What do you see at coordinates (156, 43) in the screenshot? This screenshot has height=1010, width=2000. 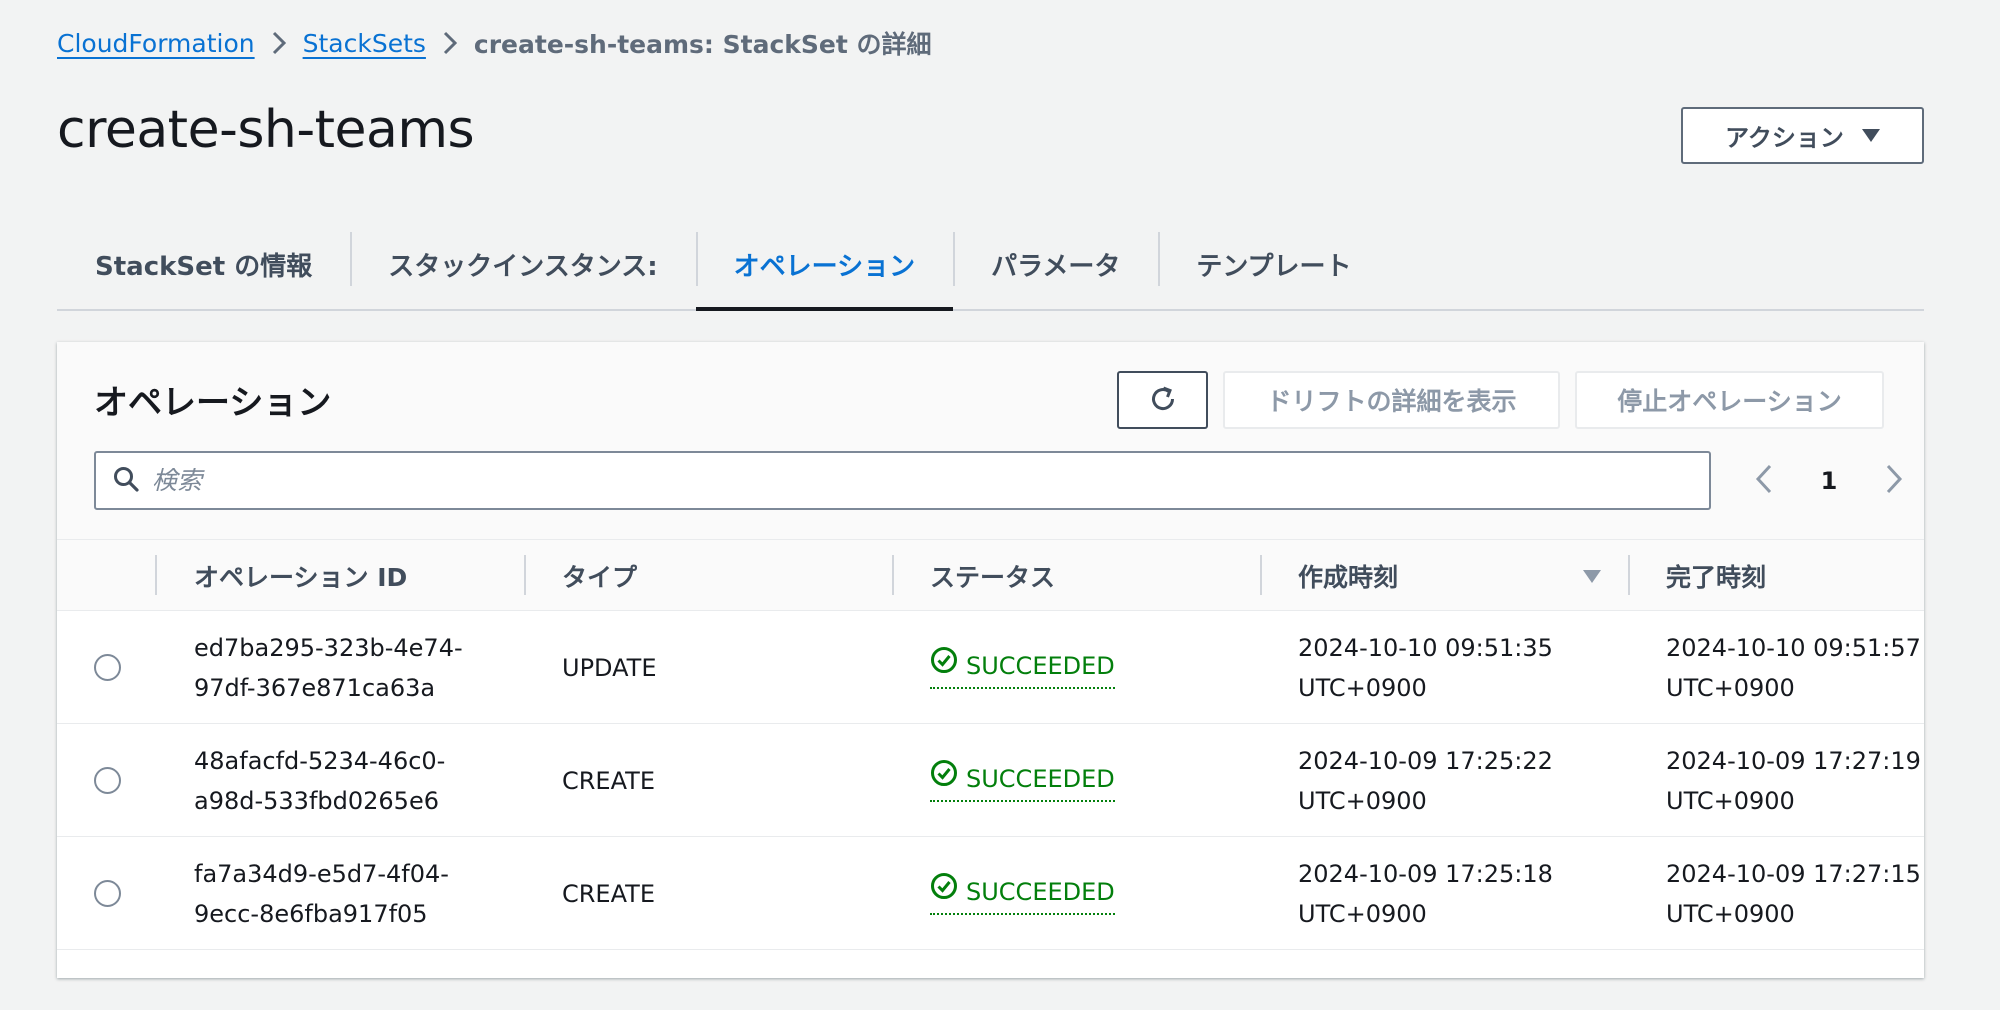 I see `breadcrumb-link-cloudformation: CloudFormation` at bounding box center [156, 43].